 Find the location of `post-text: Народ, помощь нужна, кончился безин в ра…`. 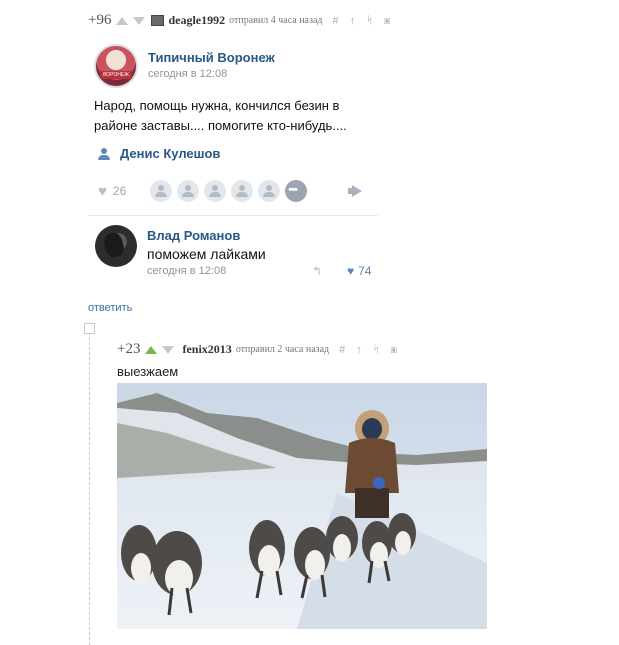

post-text: Народ, помощь нужна, кончился безин в ра… is located at coordinates (220, 115).